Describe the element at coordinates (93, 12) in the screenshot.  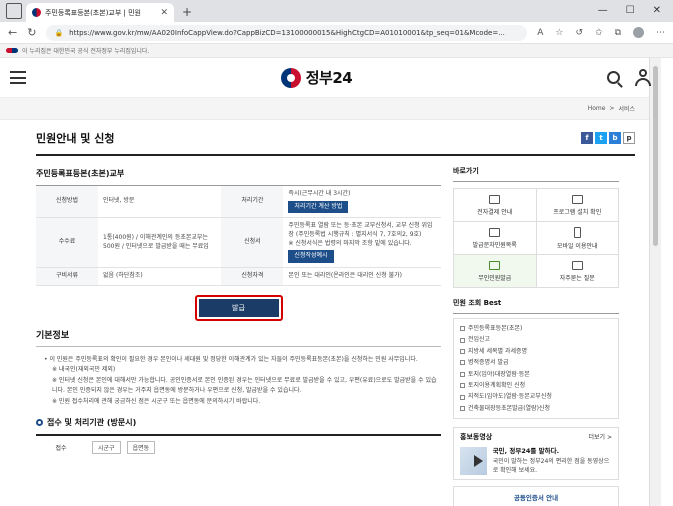
I see `tab-title: 주민등록표등본(초본)교부 | 민원` at that location.